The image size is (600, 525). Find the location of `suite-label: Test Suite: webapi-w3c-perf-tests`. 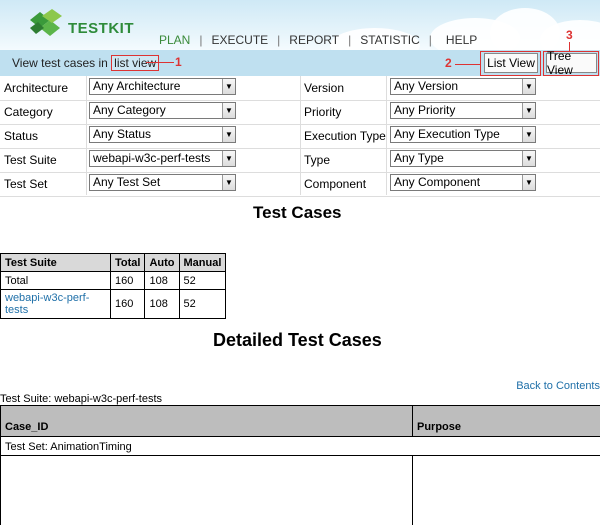

suite-label: Test Suite: webapi-w3c-perf-tests is located at coordinates (81, 399).